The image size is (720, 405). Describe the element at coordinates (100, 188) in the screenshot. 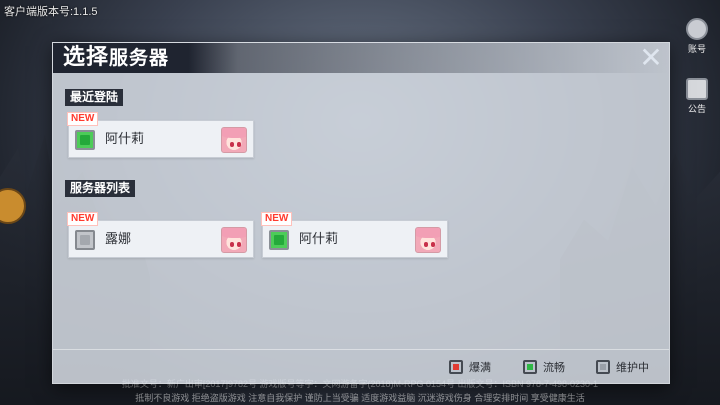

I see `server-list-label: 服务器列表` at that location.